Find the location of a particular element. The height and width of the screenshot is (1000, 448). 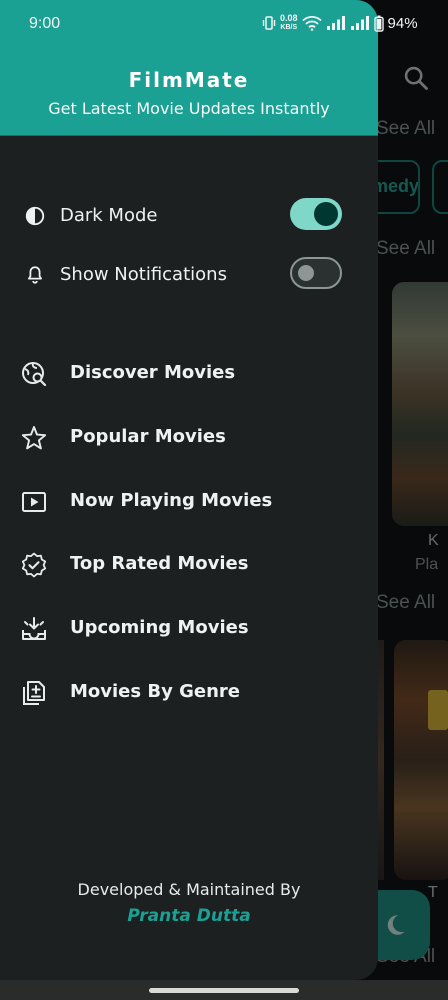

notifications-label: Show Notifications is located at coordinates (143, 274).